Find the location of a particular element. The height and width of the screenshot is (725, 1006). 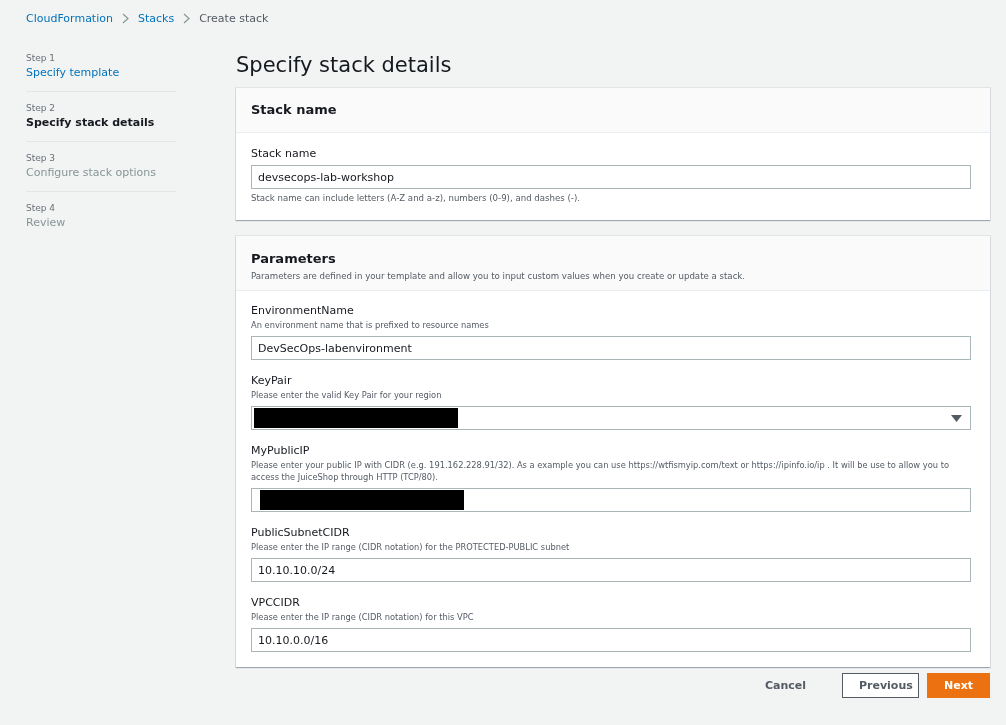

parameter-description: An environment name that is prefixed to resource names is located at coordinates (370, 325).